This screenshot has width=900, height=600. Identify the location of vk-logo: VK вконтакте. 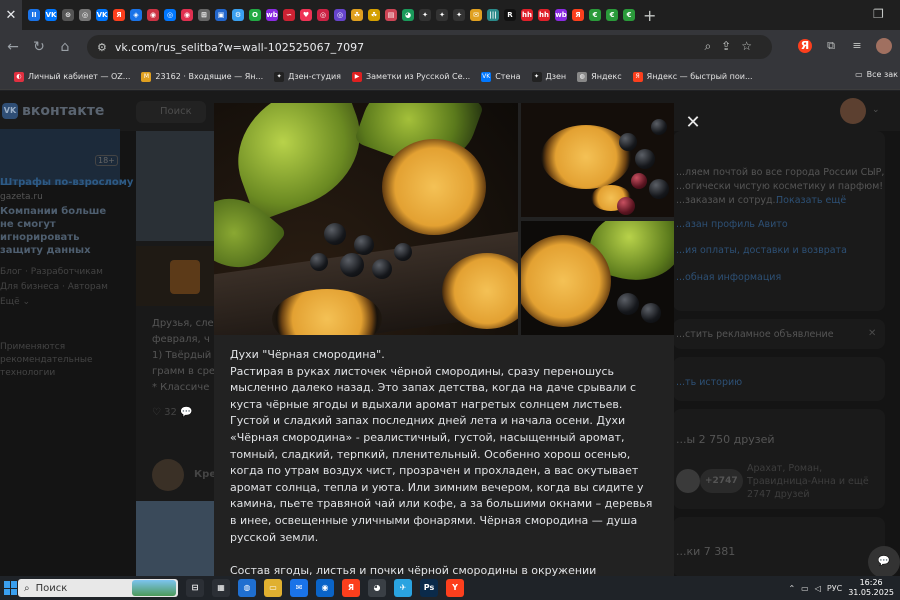
(53, 111).